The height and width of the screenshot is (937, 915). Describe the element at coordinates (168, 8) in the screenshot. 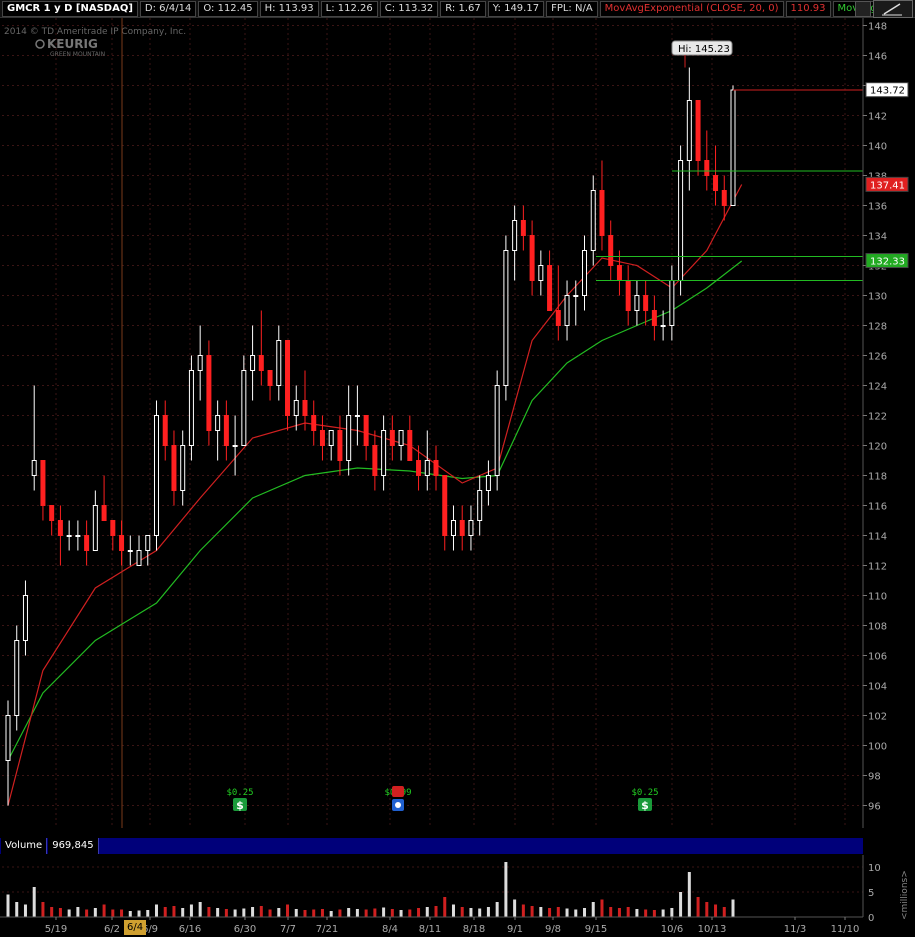

I see `date-field: D: 6/4/14` at that location.